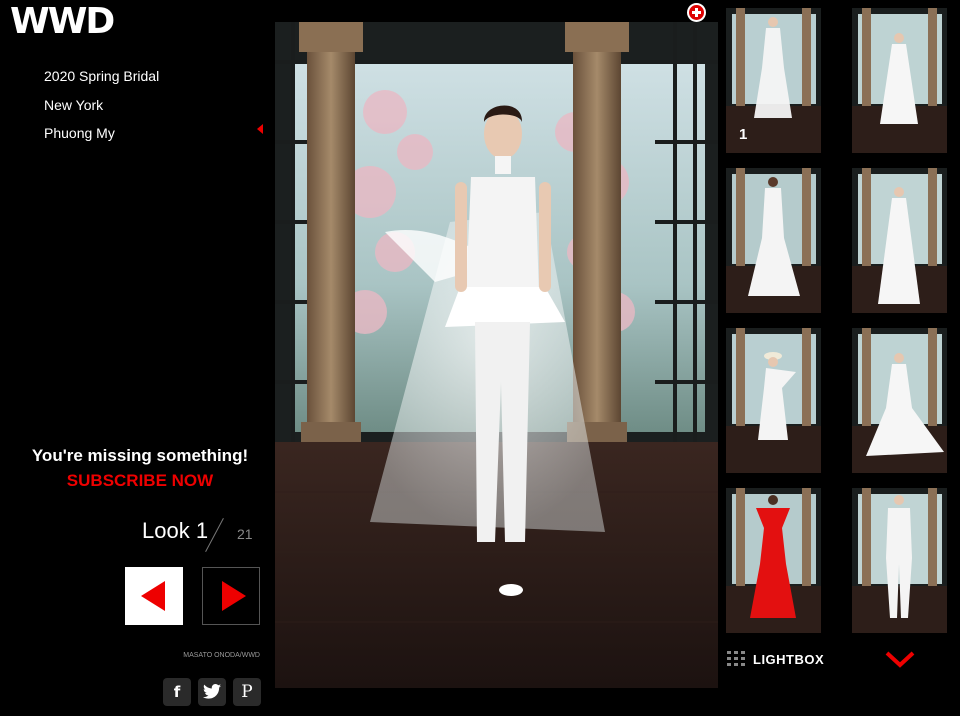 Image resolution: width=960 pixels, height=716 pixels. What do you see at coordinates (736, 658) in the screenshot?
I see `grid-icon` at bounding box center [736, 658].